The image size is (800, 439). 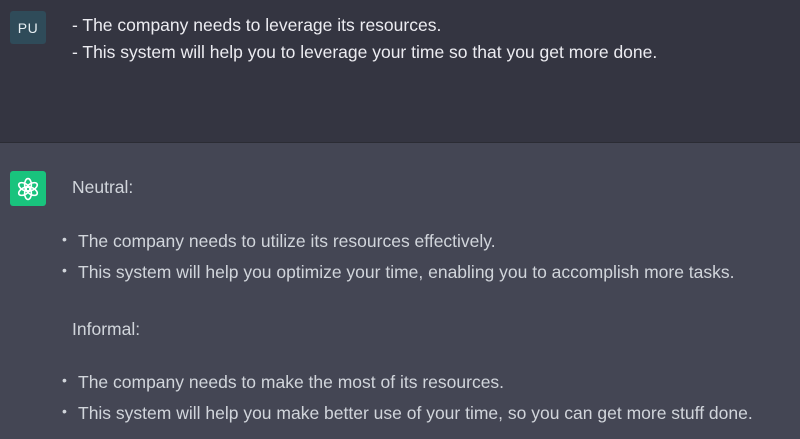 What do you see at coordinates (28, 188) in the screenshot?
I see `openai-logo-icon` at bounding box center [28, 188].